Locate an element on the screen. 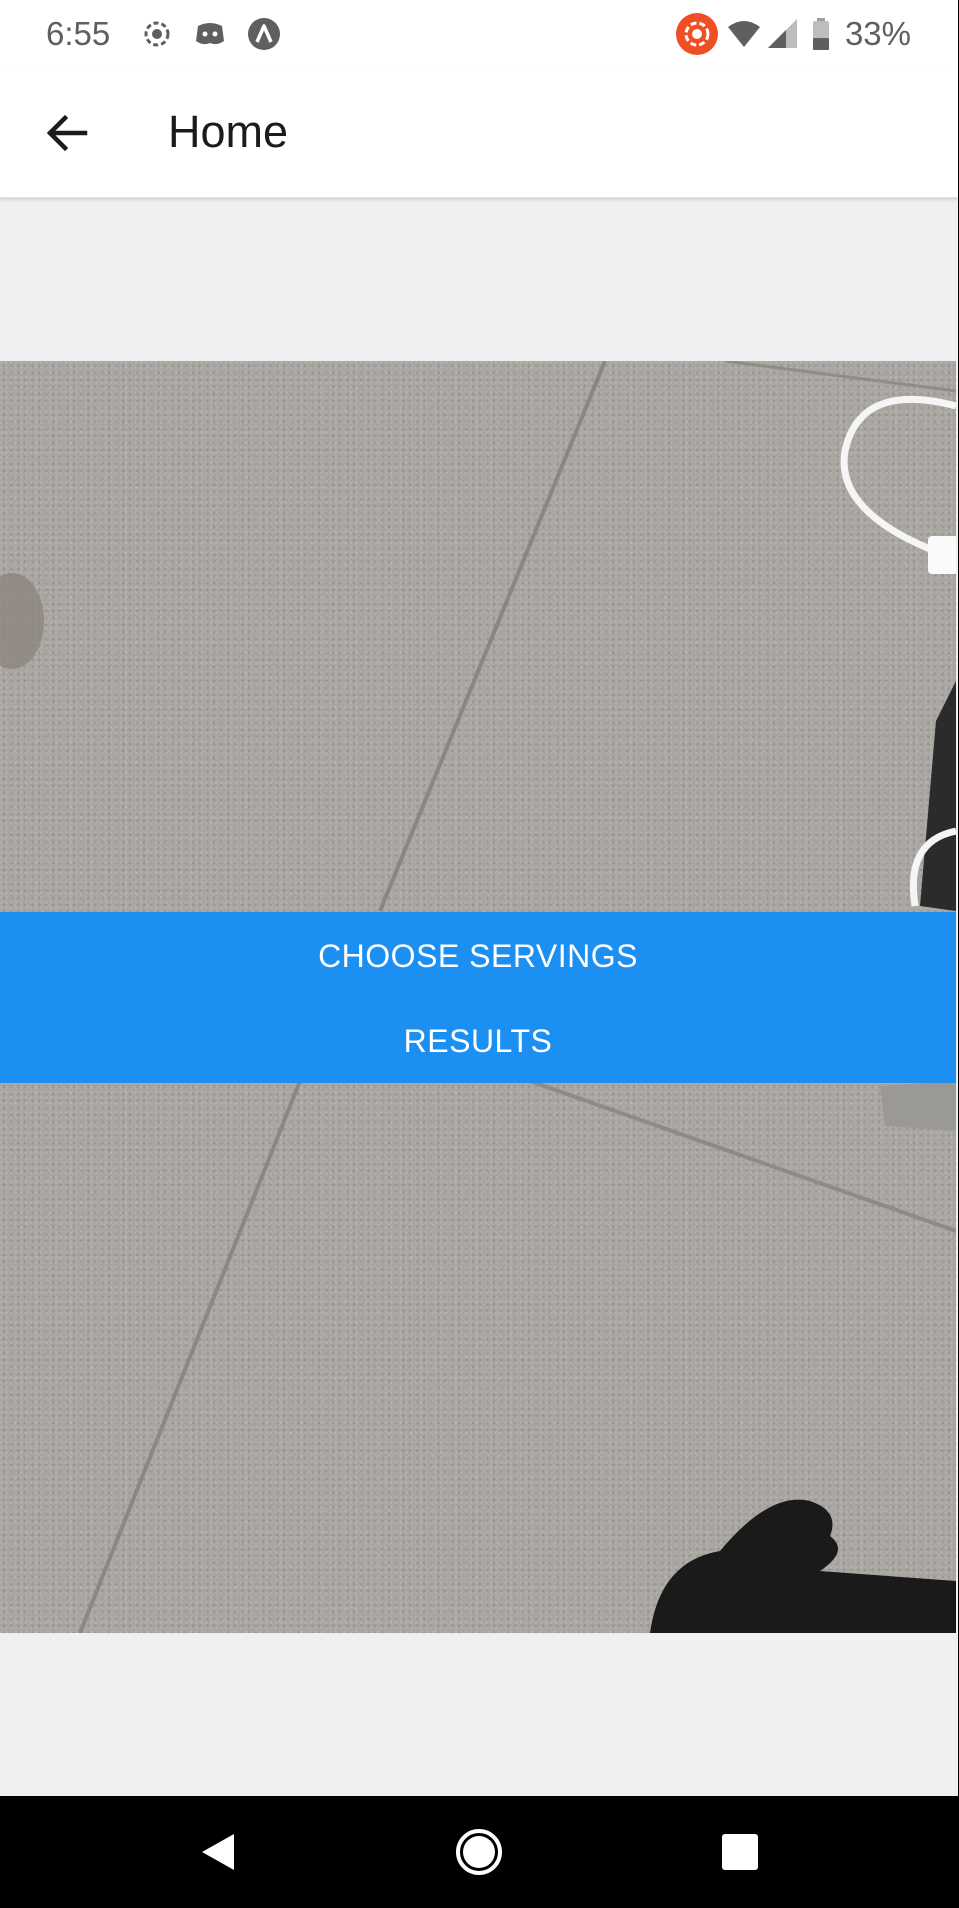 The image size is (959, 1908). choose-servings-button: CHOOSE SERVINGS is located at coordinates (478, 954).